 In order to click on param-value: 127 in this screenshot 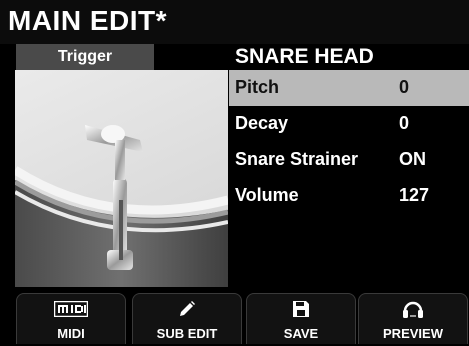, I will do `click(414, 195)`.